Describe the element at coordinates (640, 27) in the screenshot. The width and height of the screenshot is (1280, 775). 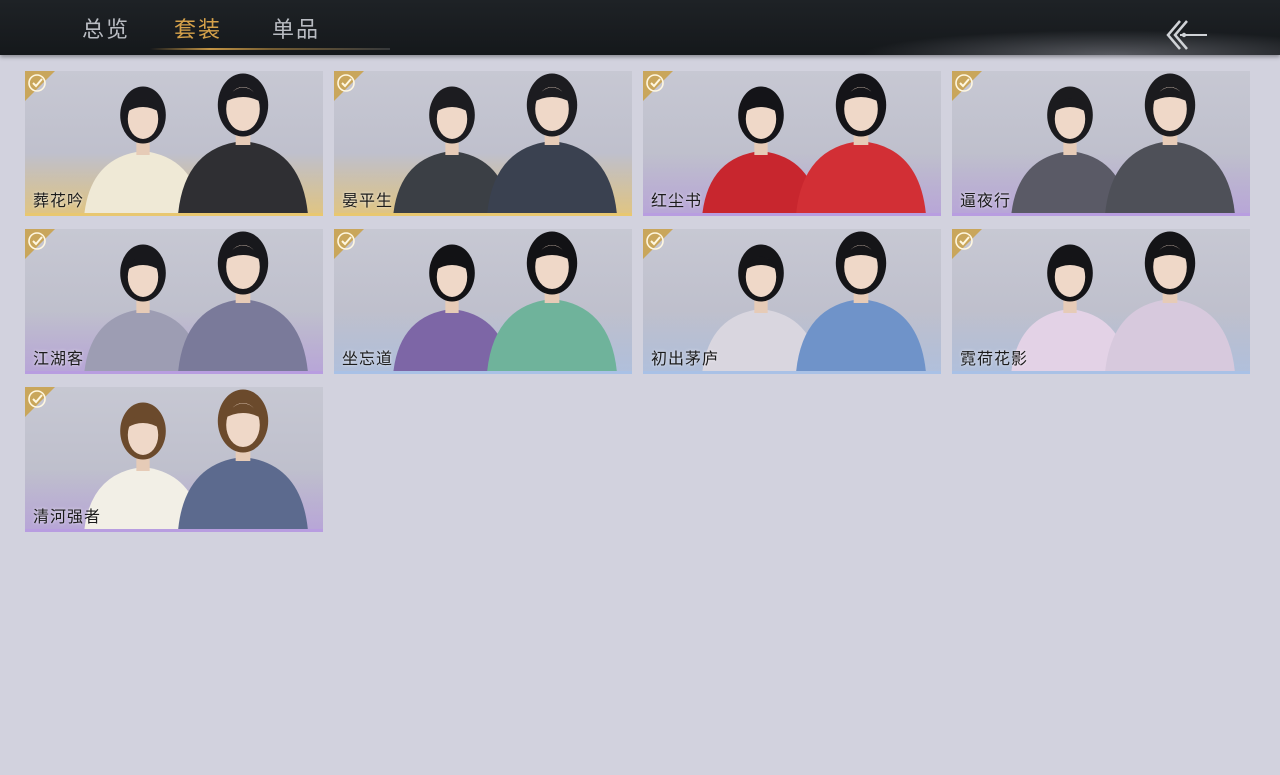
I see `top-navigation-bar: 总览 套装 单品` at that location.